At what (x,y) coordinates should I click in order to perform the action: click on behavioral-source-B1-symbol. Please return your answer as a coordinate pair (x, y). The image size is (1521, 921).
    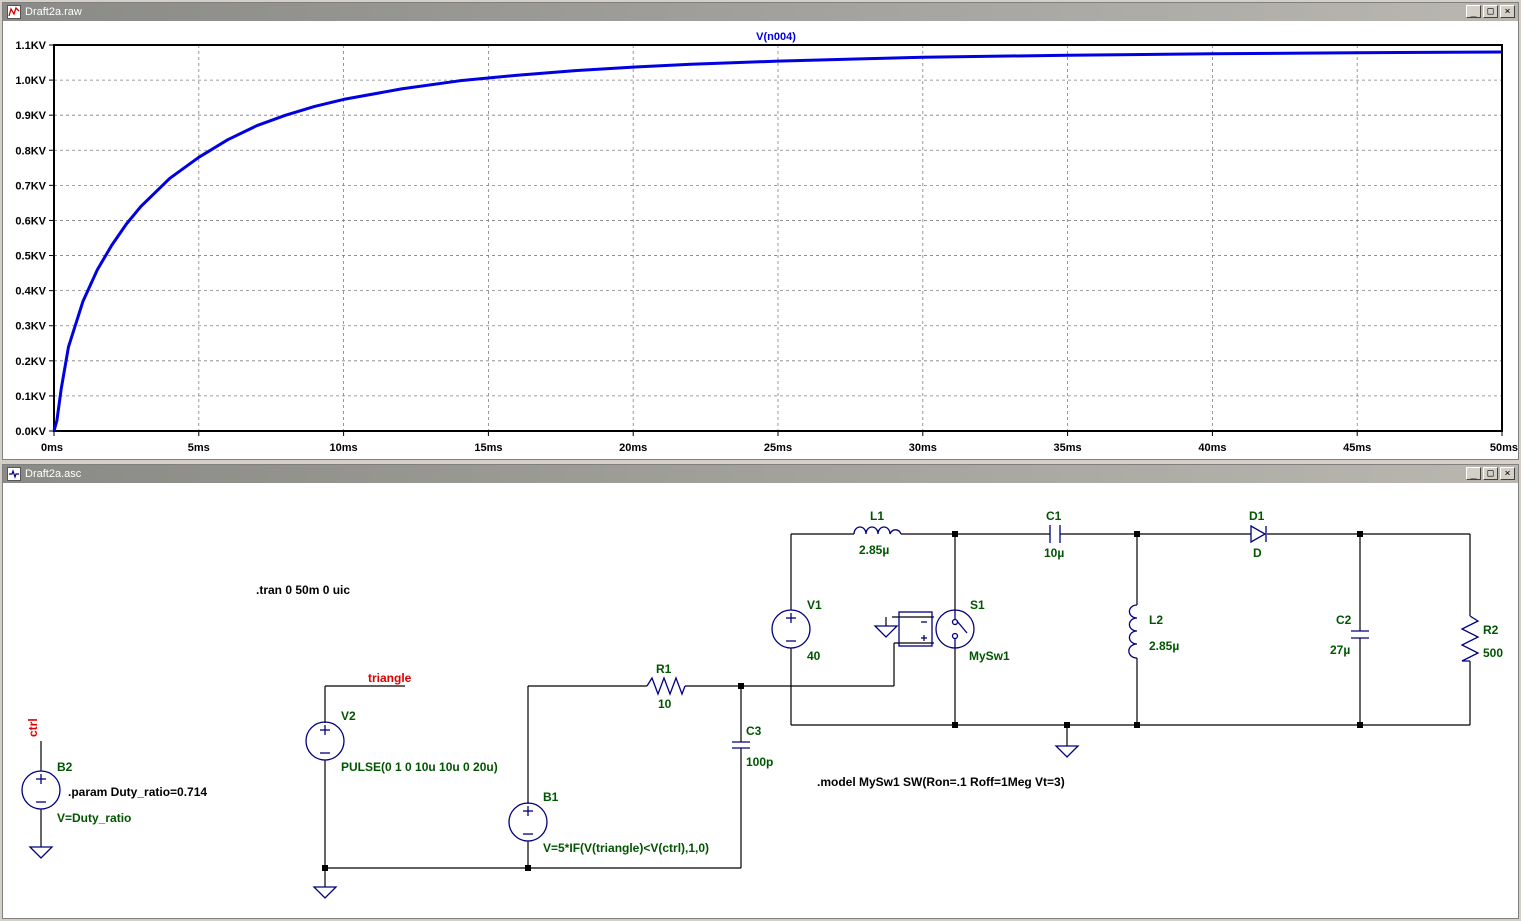
    Looking at the image, I should click on (528, 822).